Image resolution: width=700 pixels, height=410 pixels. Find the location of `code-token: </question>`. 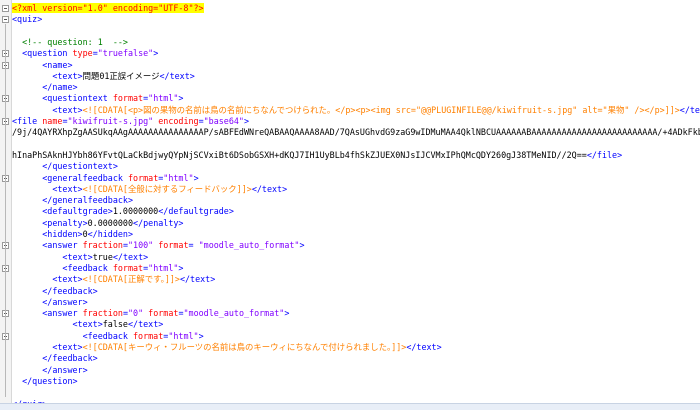

code-token: </question> is located at coordinates (45, 380).